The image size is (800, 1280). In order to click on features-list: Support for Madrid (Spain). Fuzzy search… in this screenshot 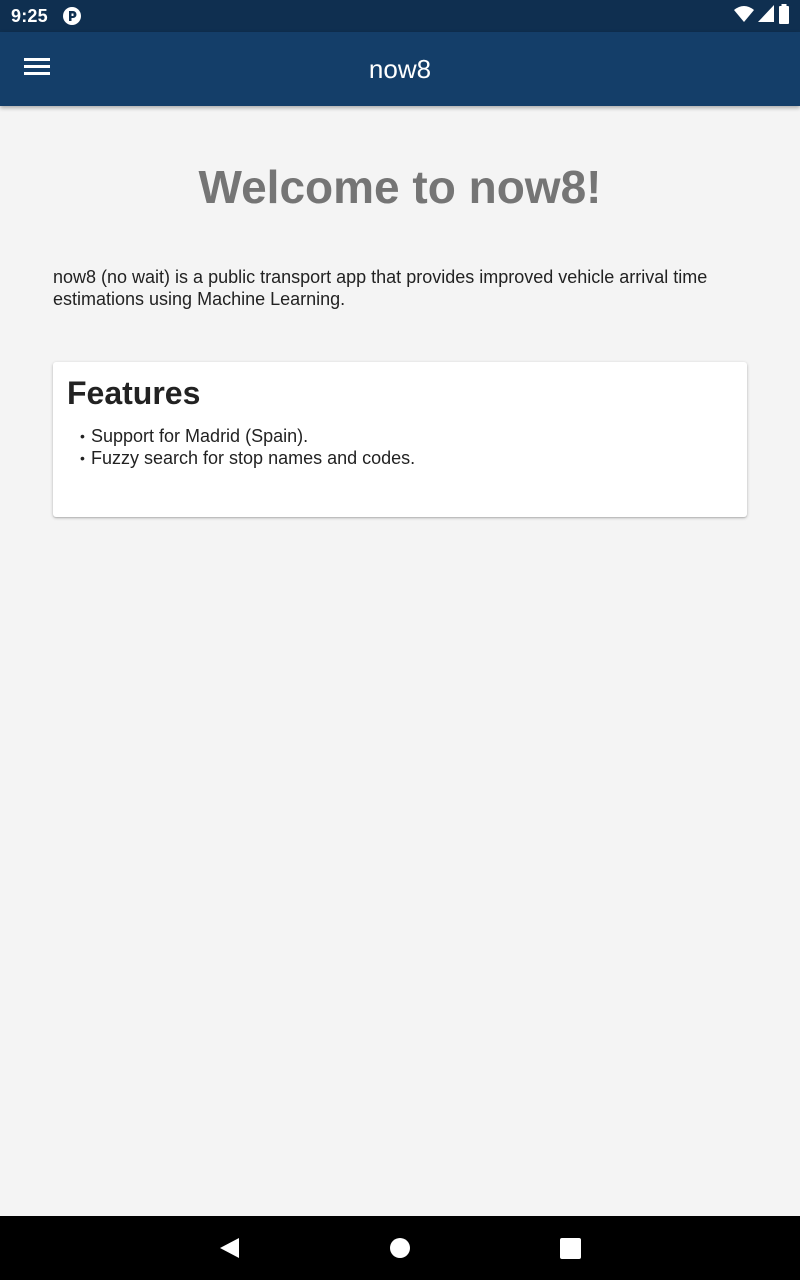, I will do `click(247, 447)`.